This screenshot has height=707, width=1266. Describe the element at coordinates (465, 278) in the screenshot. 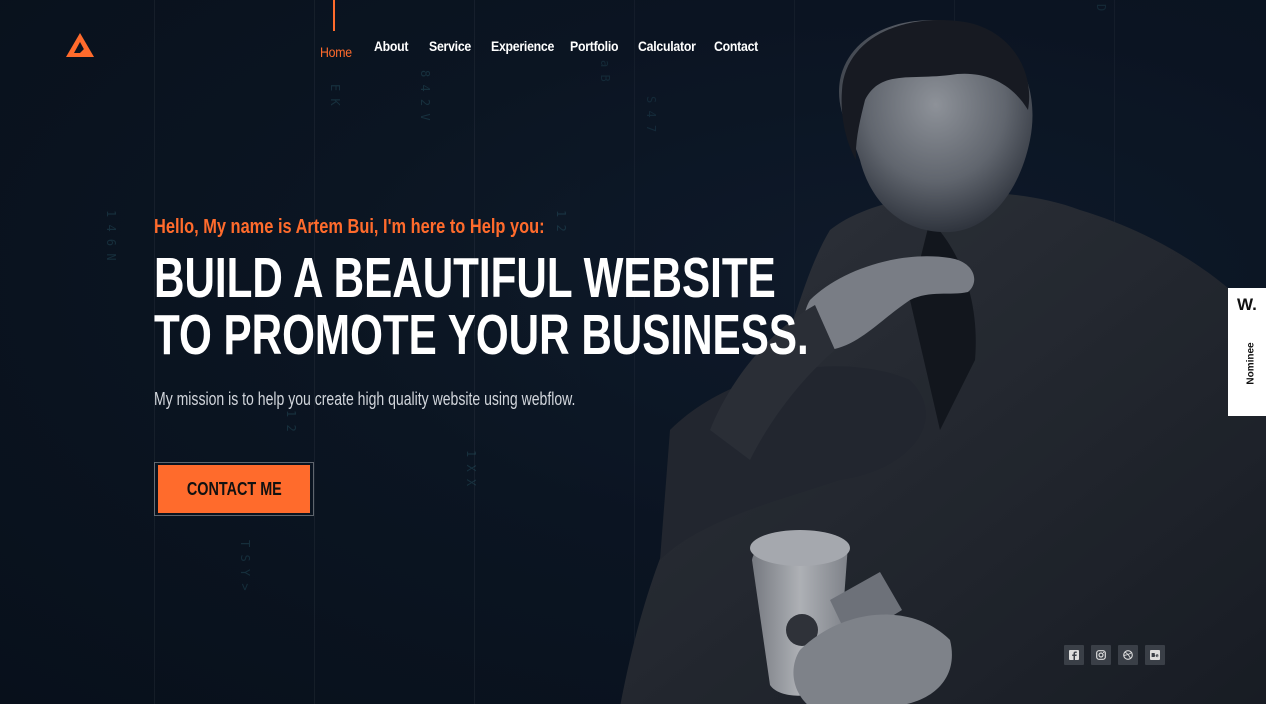

I see `headline-line-1: BUILD A BEAUTIFUL WEBSITE` at that location.